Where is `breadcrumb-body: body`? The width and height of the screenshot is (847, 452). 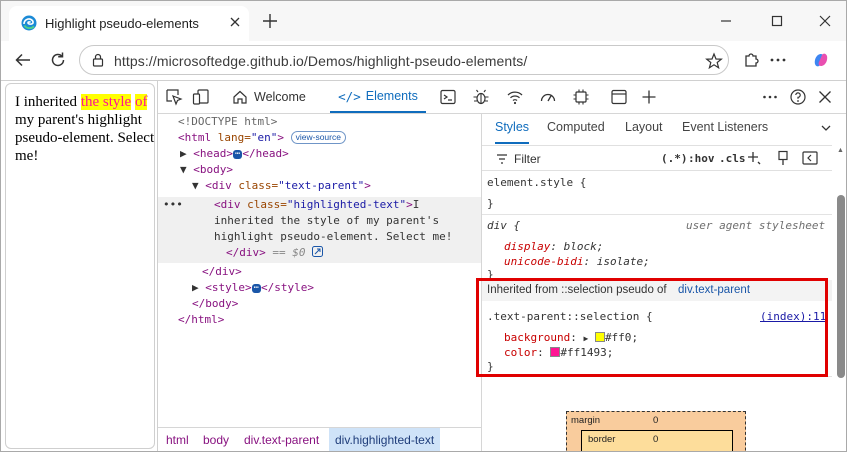
breadcrumb-body: body is located at coordinates (216, 439).